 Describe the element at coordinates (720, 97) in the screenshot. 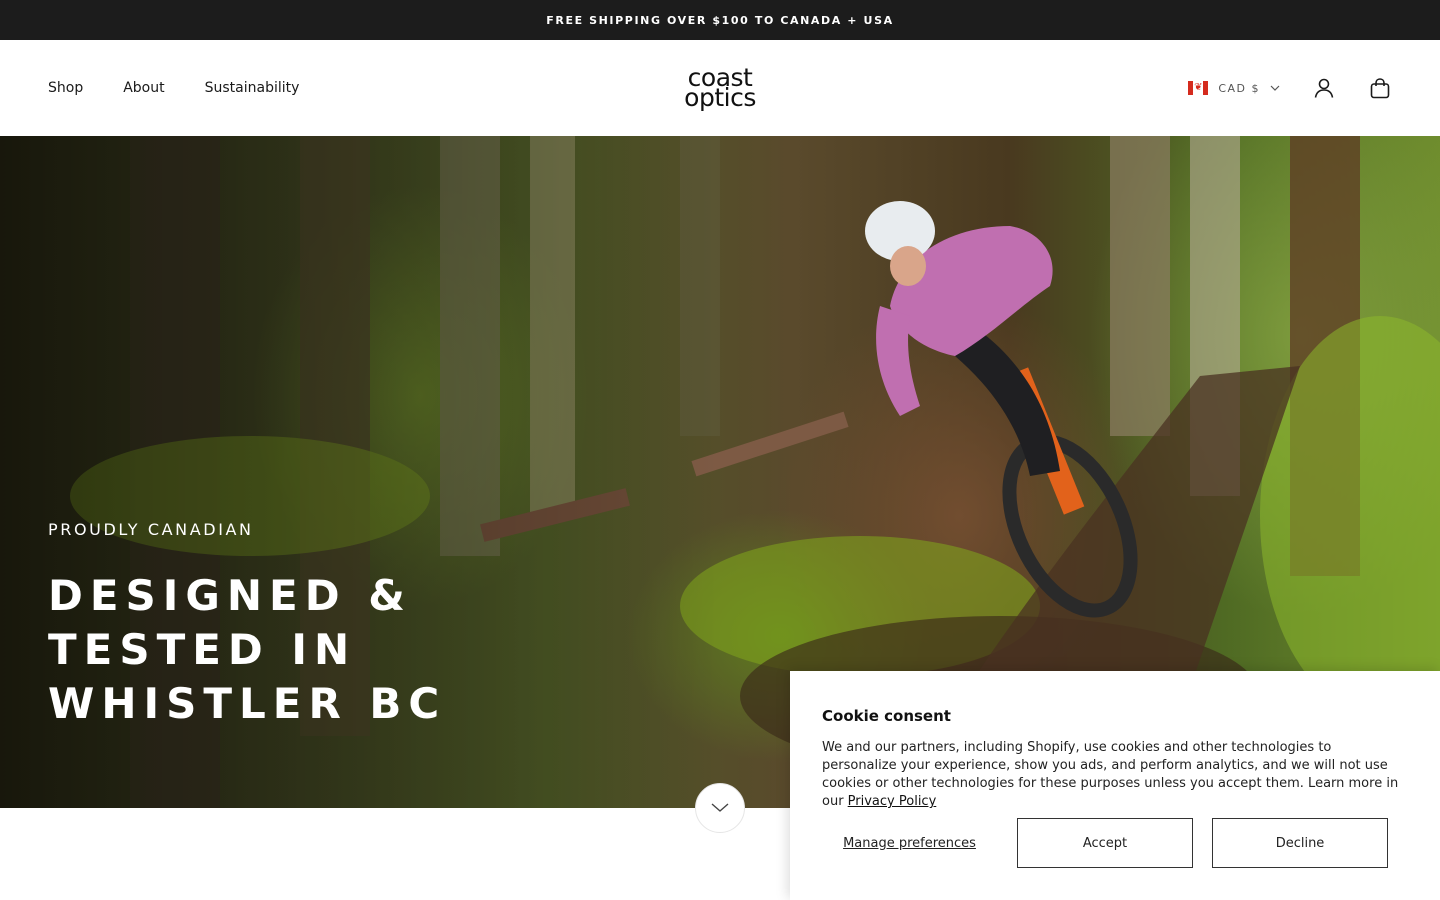

I see `logo-line-2: optics` at that location.